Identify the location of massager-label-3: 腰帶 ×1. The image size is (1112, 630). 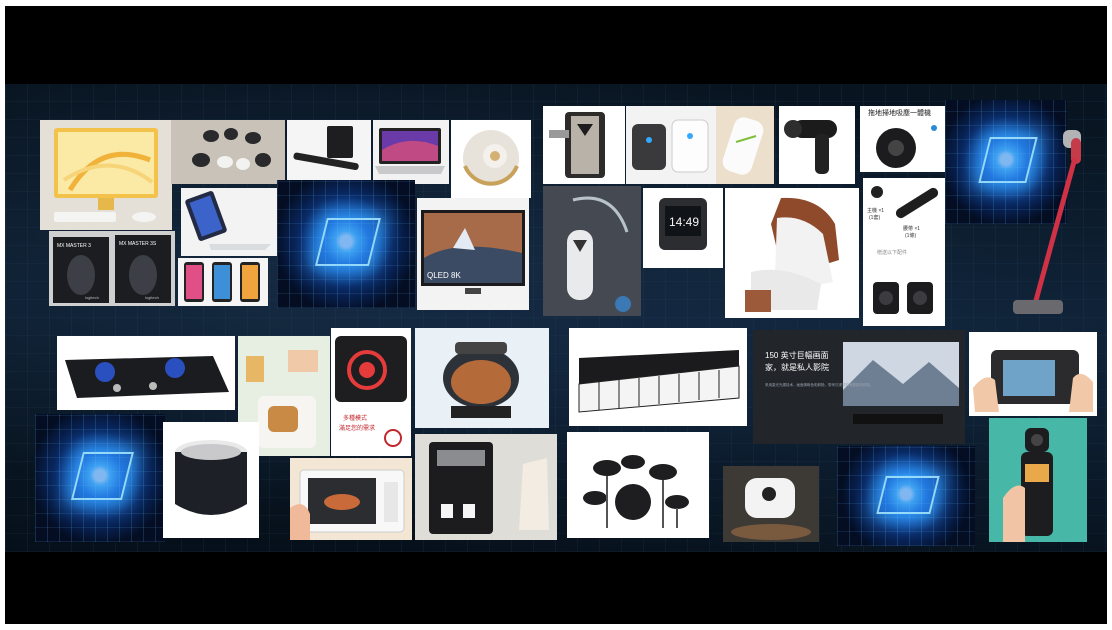
(911, 228).